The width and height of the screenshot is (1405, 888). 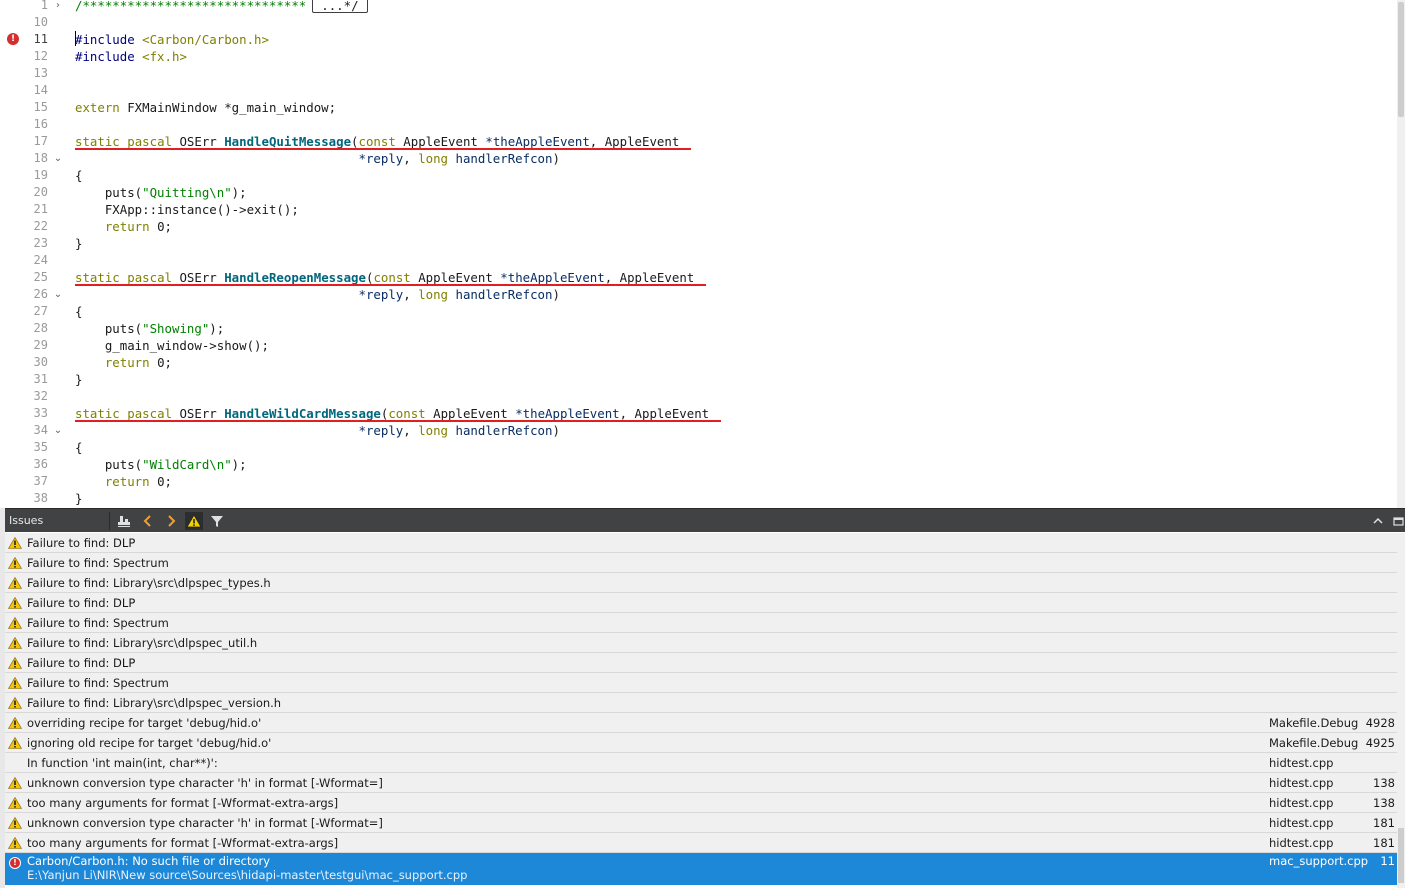 What do you see at coordinates (35, 175) in the screenshot?
I see `line-number-row: 19` at bounding box center [35, 175].